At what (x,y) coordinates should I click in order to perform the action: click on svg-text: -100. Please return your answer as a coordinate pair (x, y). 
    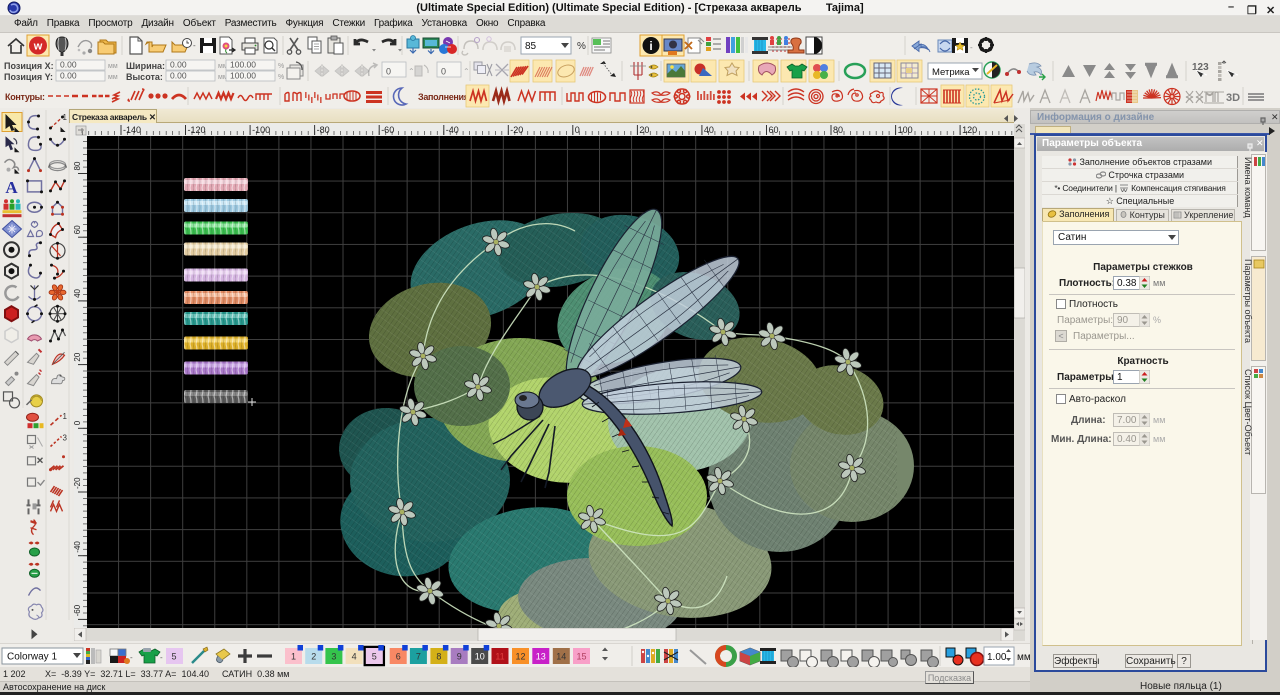
    Looking at the image, I should click on (261, 130).